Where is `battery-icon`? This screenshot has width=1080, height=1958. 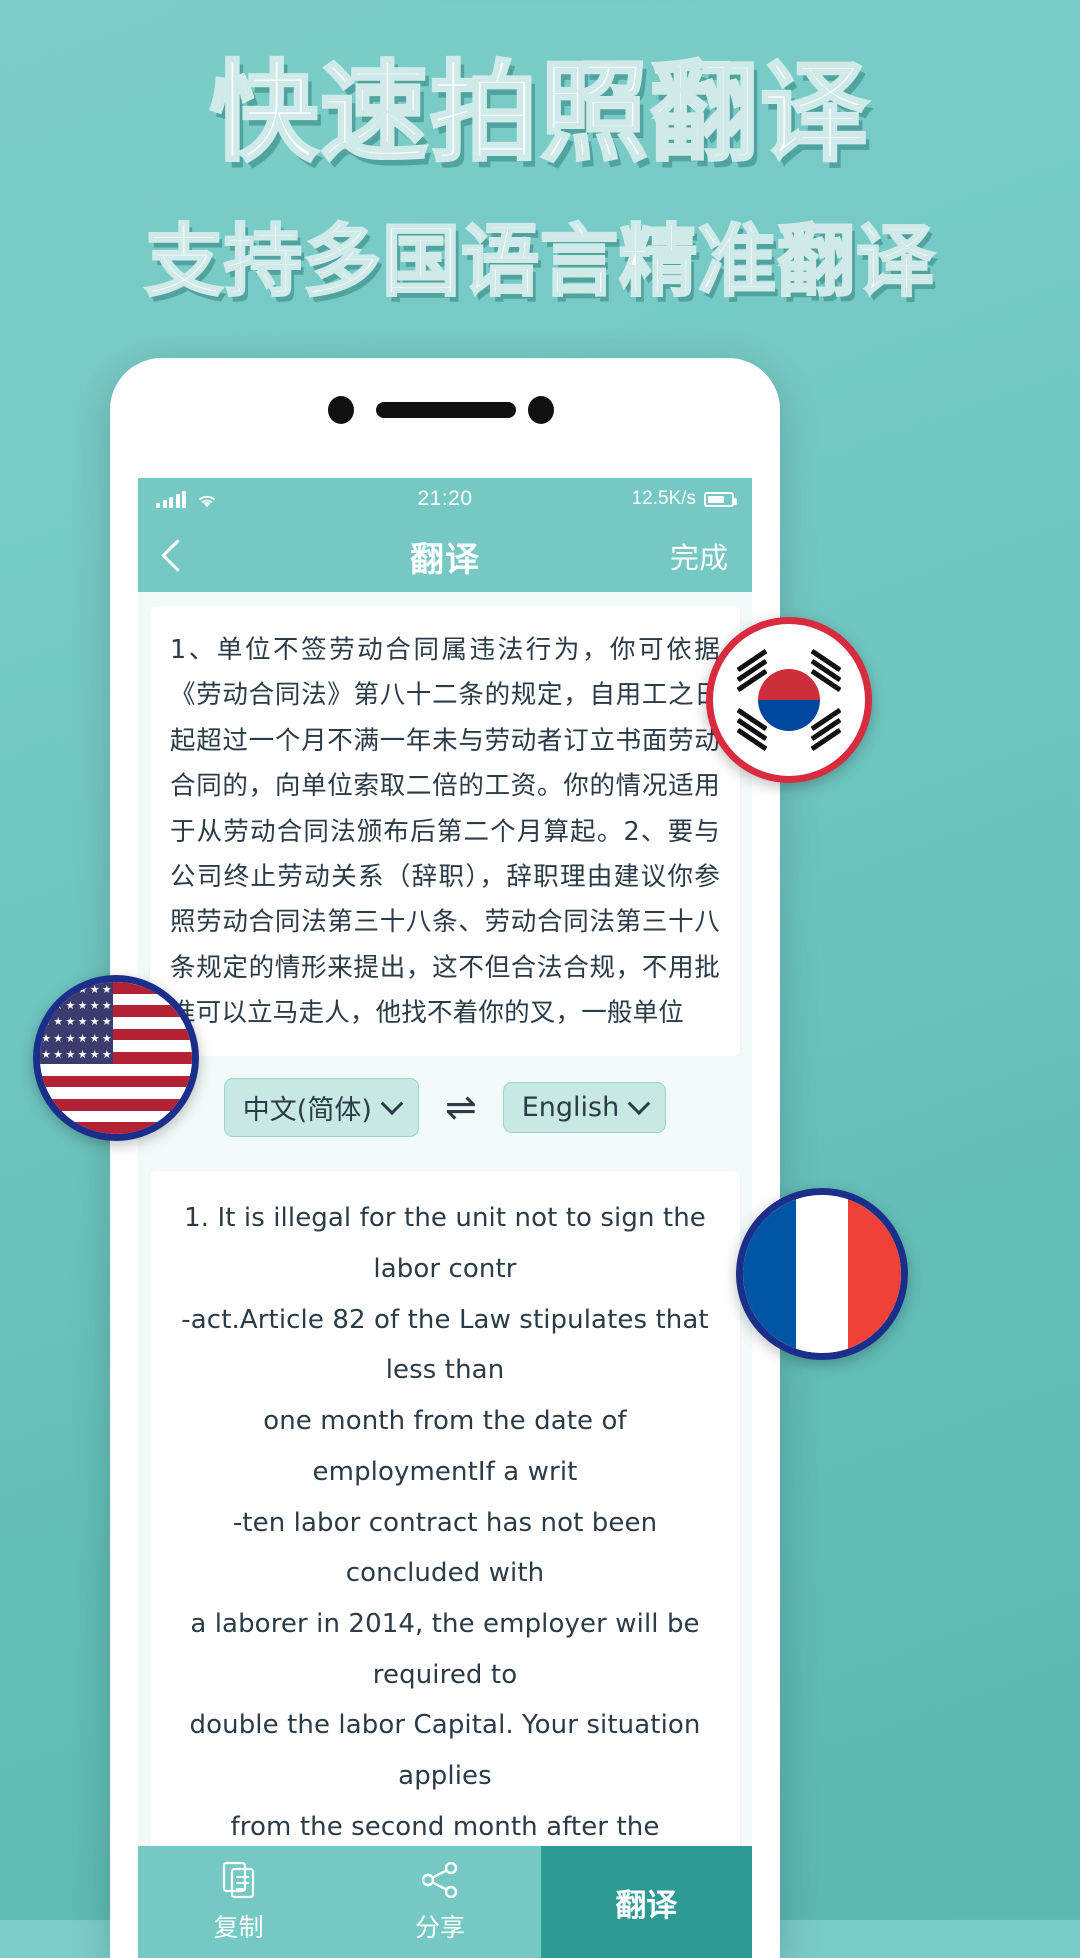
battery-icon is located at coordinates (720, 499).